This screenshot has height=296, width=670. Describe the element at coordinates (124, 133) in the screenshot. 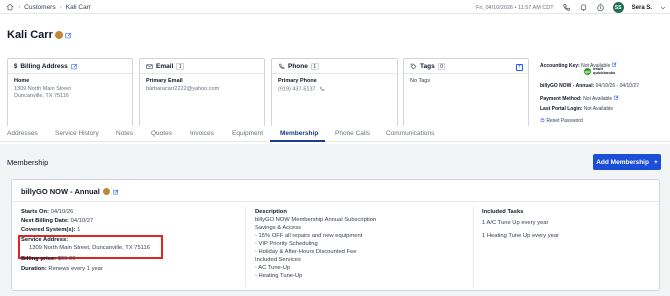

I see `tab-notes: Notes` at that location.